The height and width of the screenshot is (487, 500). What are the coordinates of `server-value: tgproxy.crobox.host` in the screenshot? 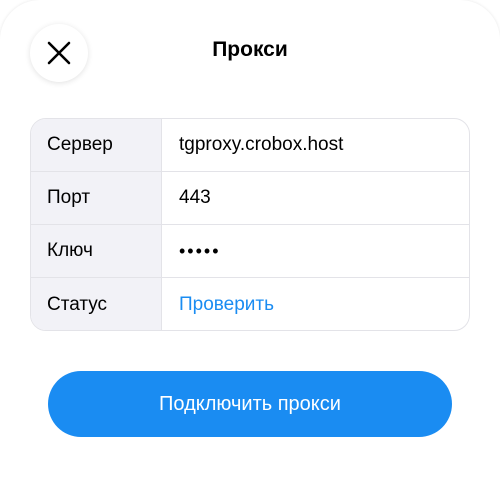 It's located at (315, 145).